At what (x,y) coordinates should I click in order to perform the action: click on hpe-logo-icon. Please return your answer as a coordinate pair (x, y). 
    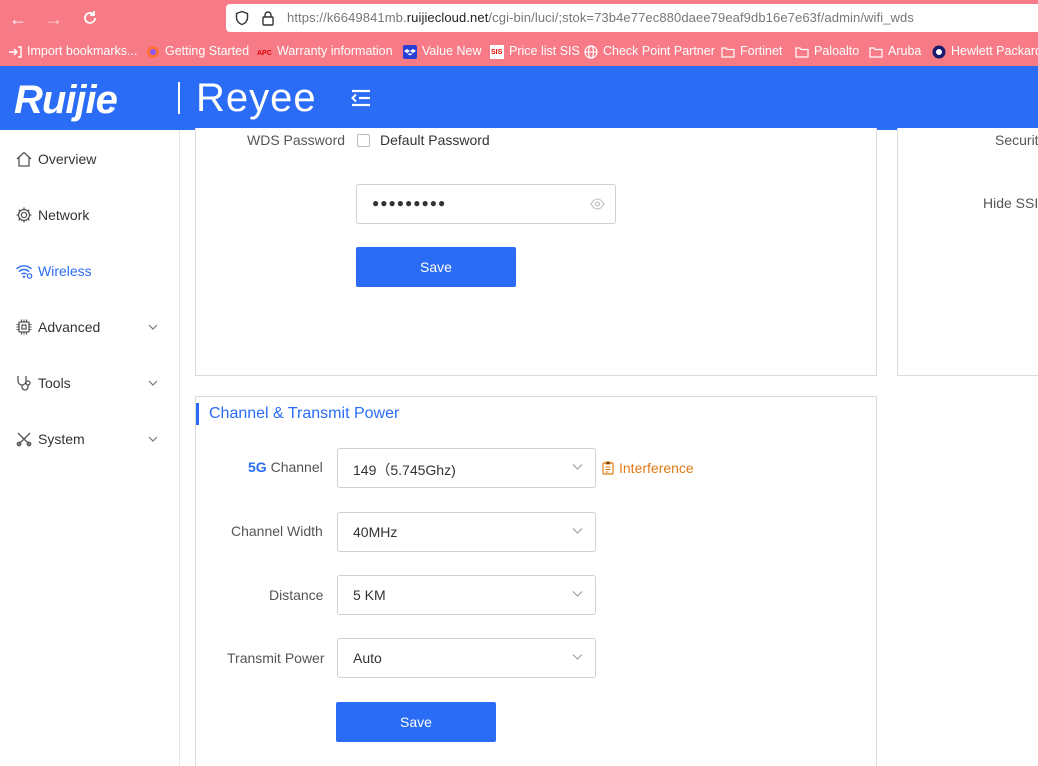
    Looking at the image, I should click on (939, 51).